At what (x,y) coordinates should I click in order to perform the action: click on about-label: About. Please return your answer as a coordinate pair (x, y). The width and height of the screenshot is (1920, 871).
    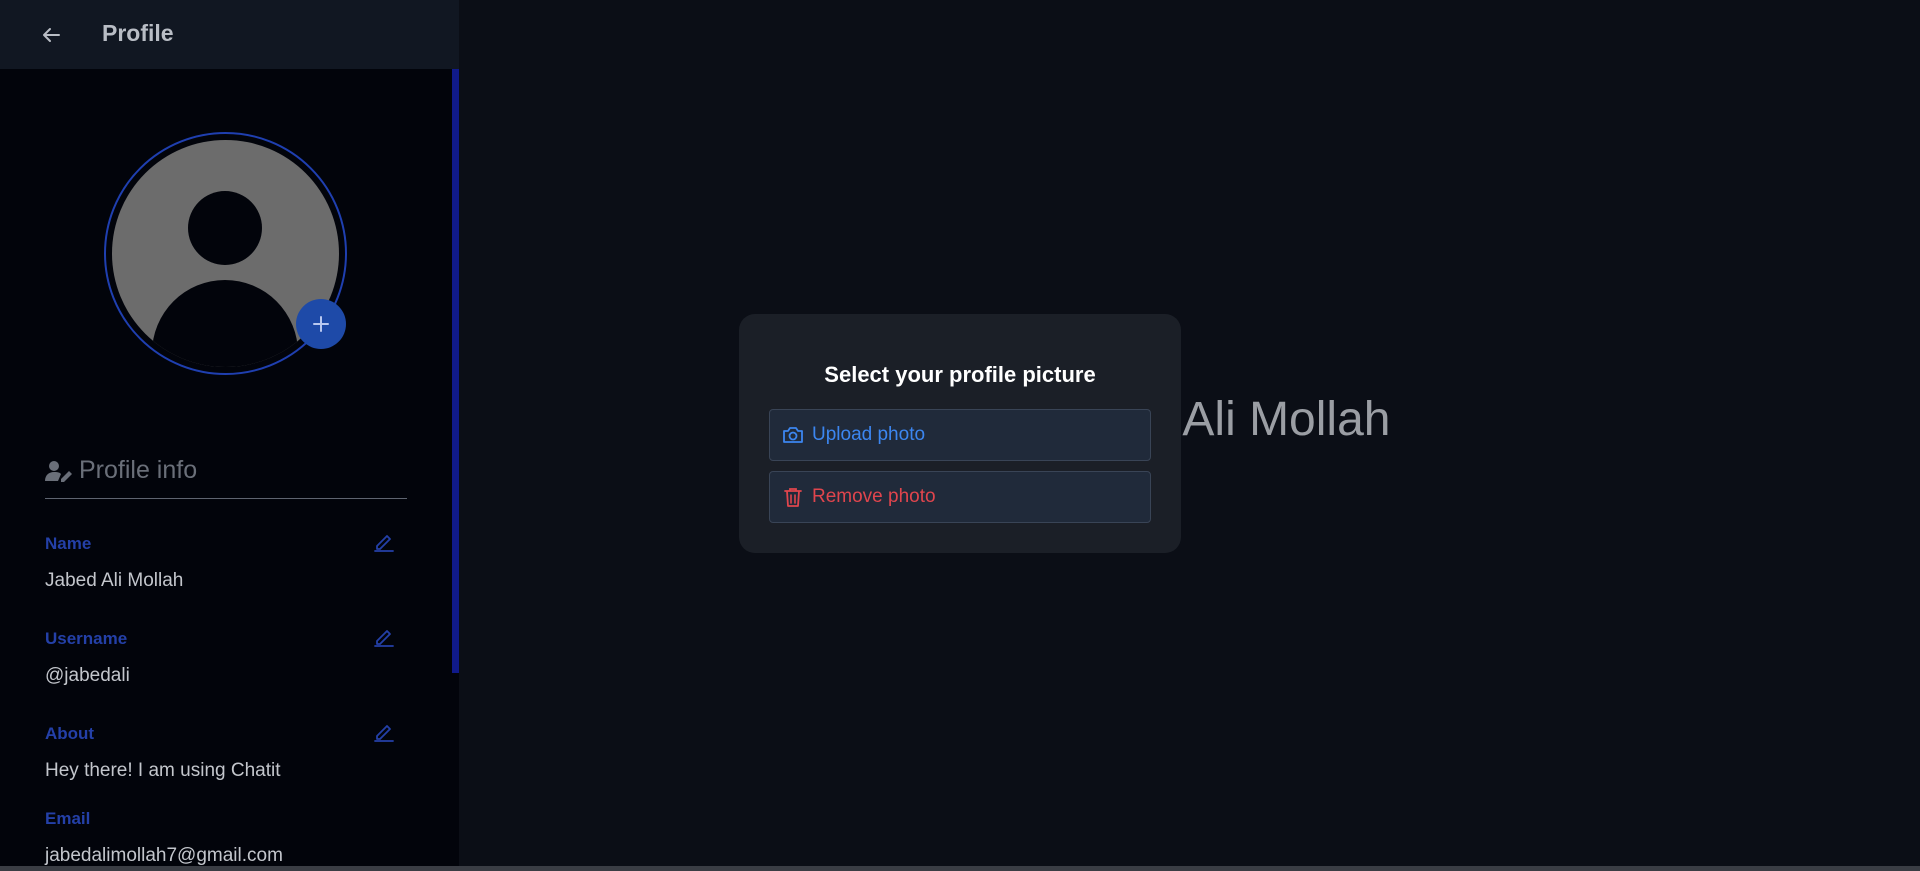
    Looking at the image, I should click on (70, 733).